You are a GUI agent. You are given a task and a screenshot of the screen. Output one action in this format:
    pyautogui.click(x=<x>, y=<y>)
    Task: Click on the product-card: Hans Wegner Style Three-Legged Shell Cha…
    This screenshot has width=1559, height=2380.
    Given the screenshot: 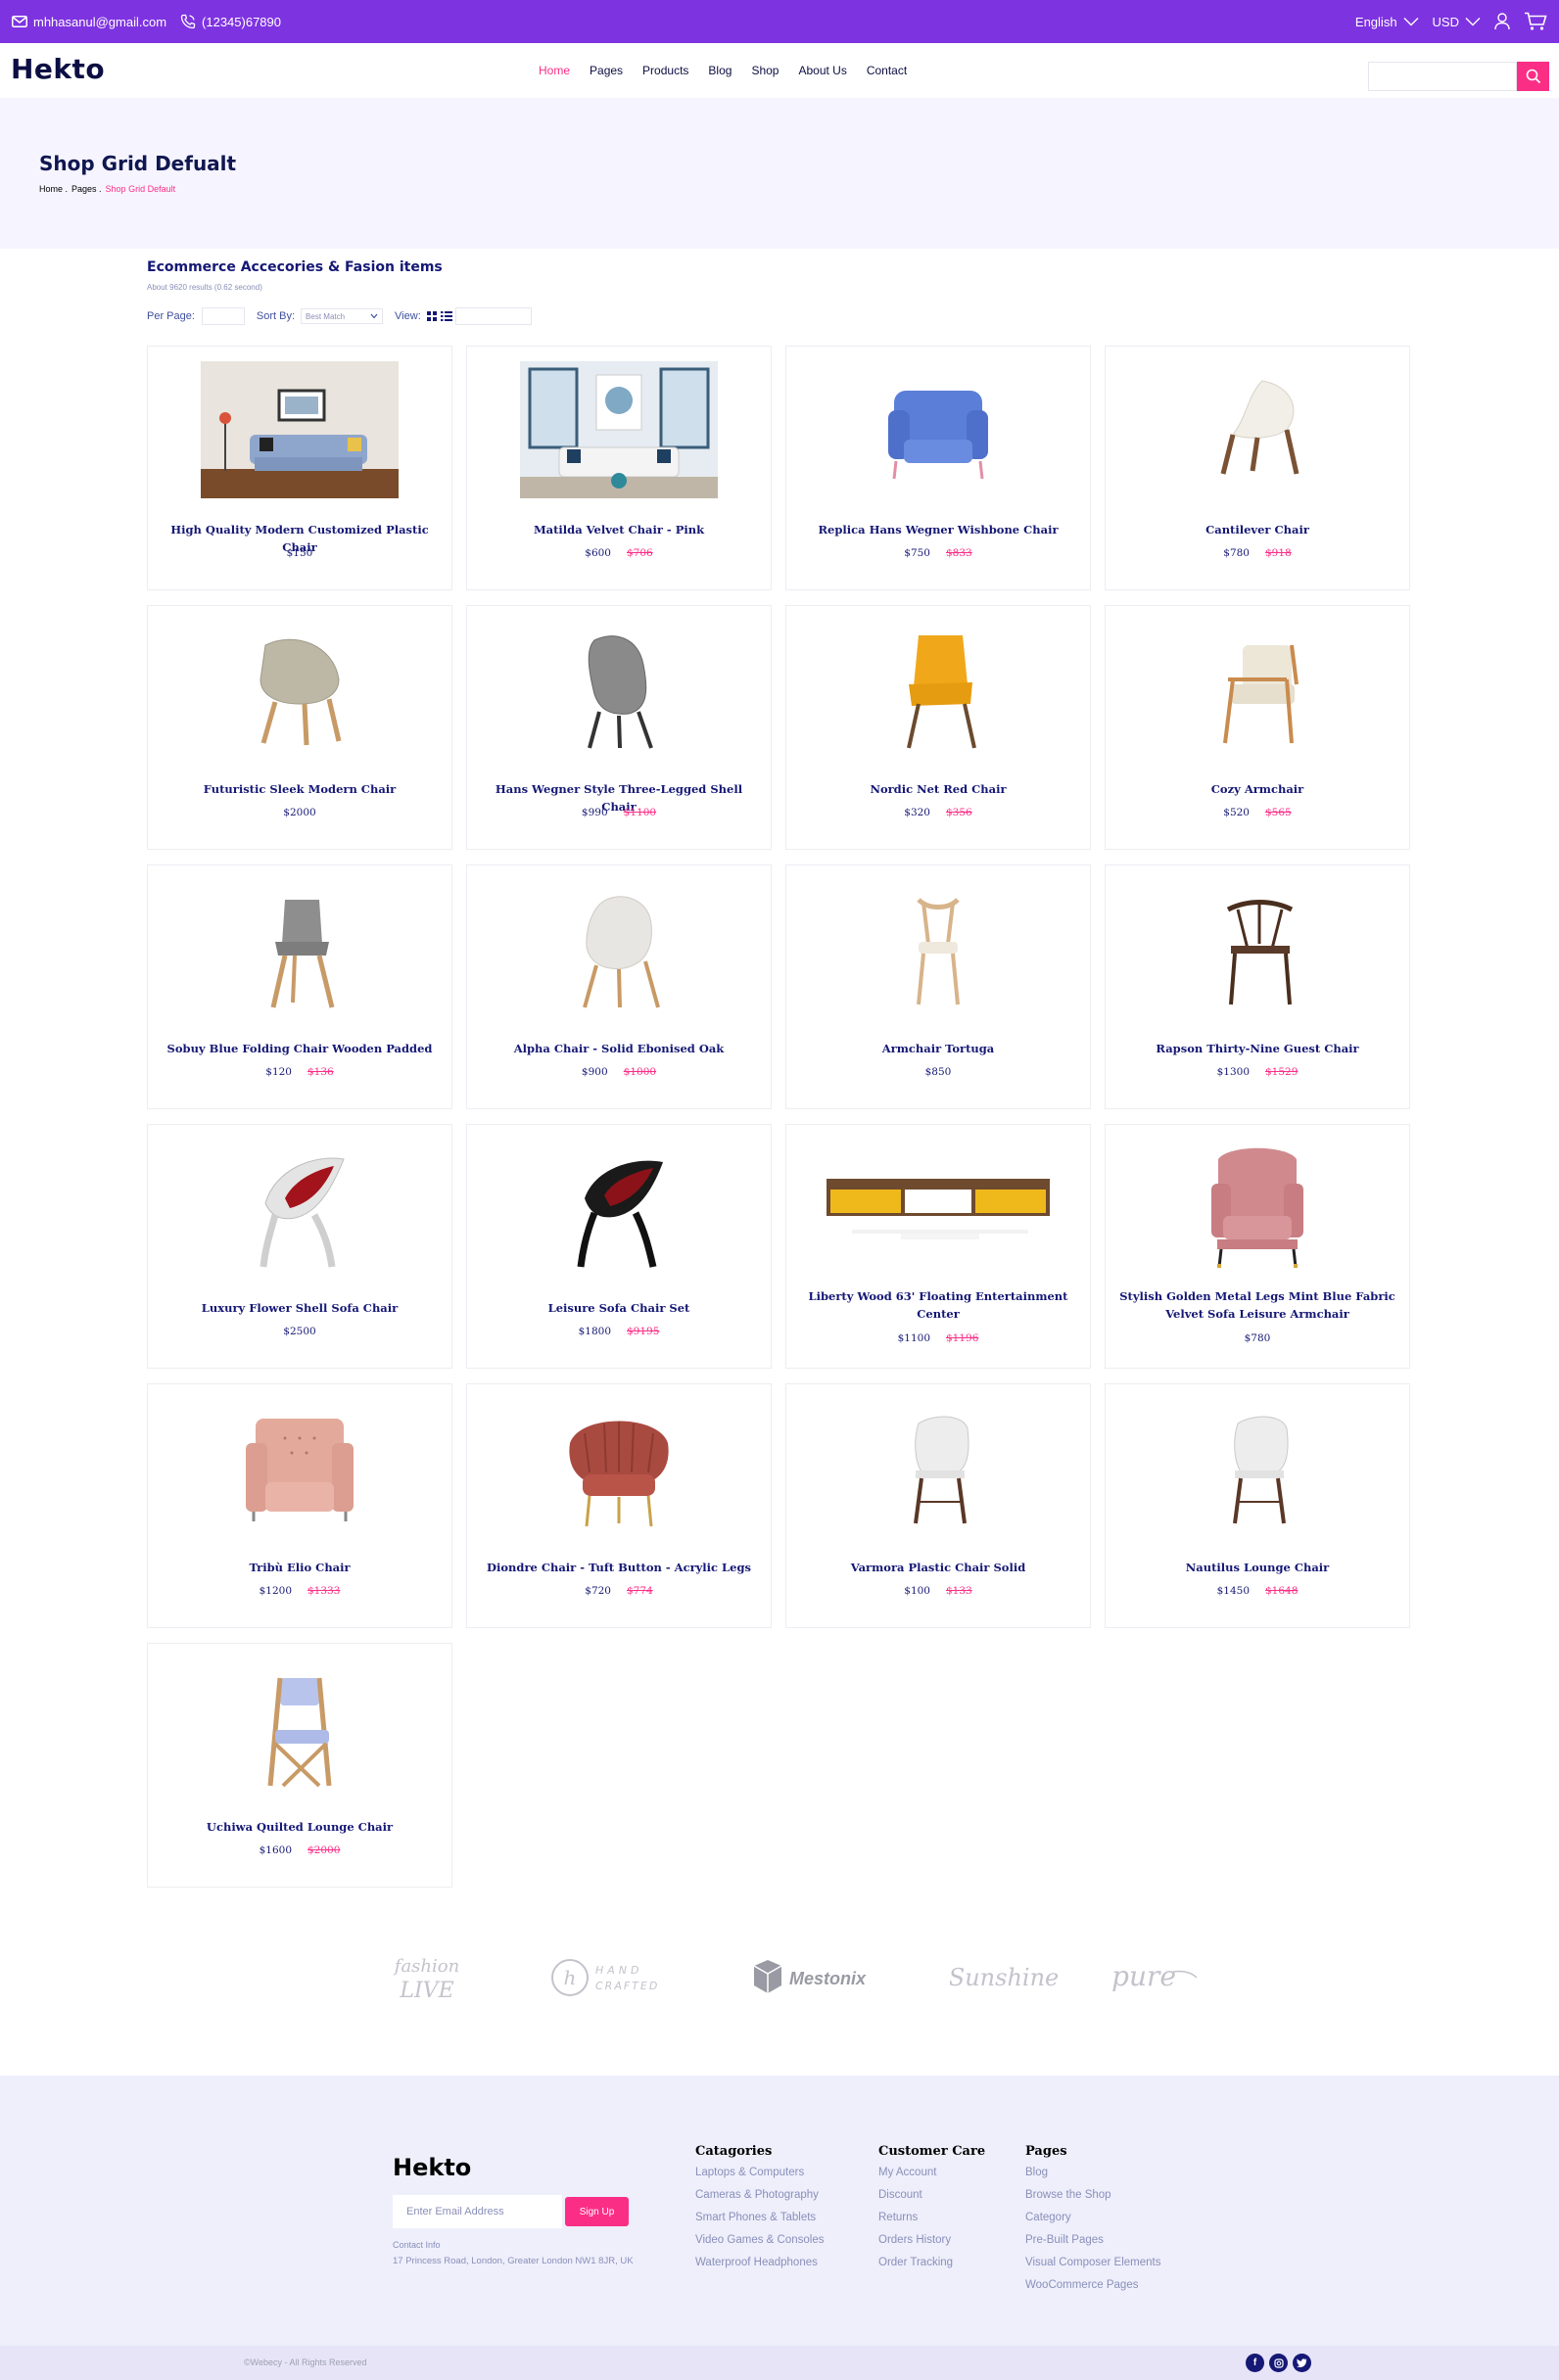 What is the action you would take?
    pyautogui.click(x=619, y=727)
    